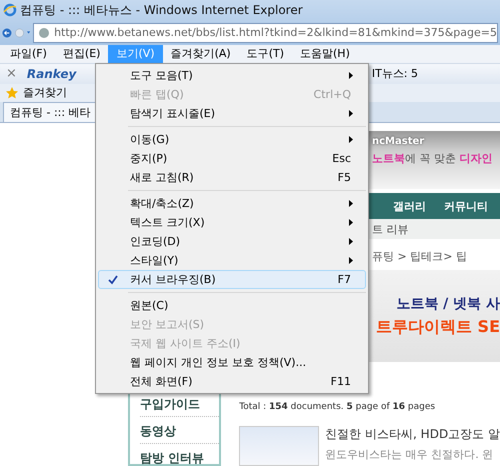 The height and width of the screenshot is (466, 500). What do you see at coordinates (161, 10) in the screenshot?
I see `window-title: 컴퓨팅 - ::: 베타뉴스 - Windows Internet Explorer` at bounding box center [161, 10].